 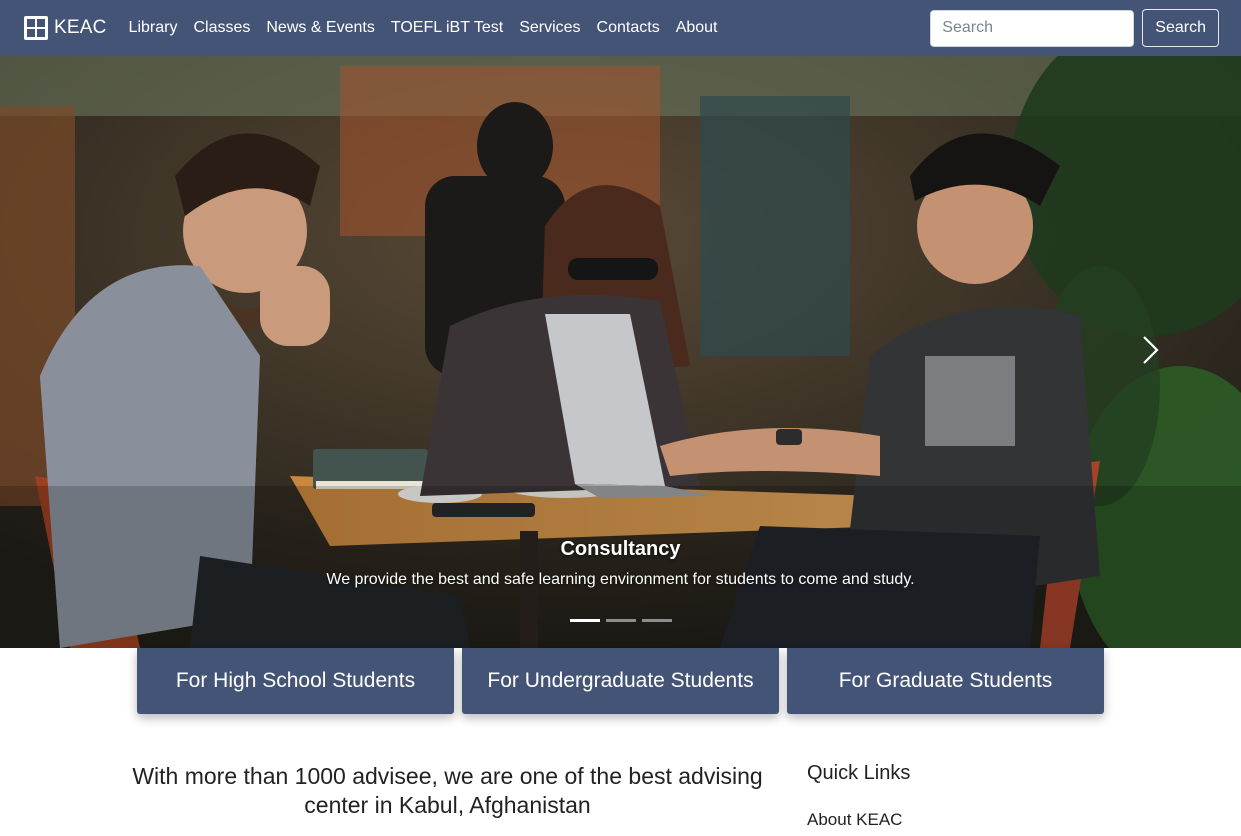 I want to click on undergraduate-button: For Undergraduate Students, so click(x=620, y=681).